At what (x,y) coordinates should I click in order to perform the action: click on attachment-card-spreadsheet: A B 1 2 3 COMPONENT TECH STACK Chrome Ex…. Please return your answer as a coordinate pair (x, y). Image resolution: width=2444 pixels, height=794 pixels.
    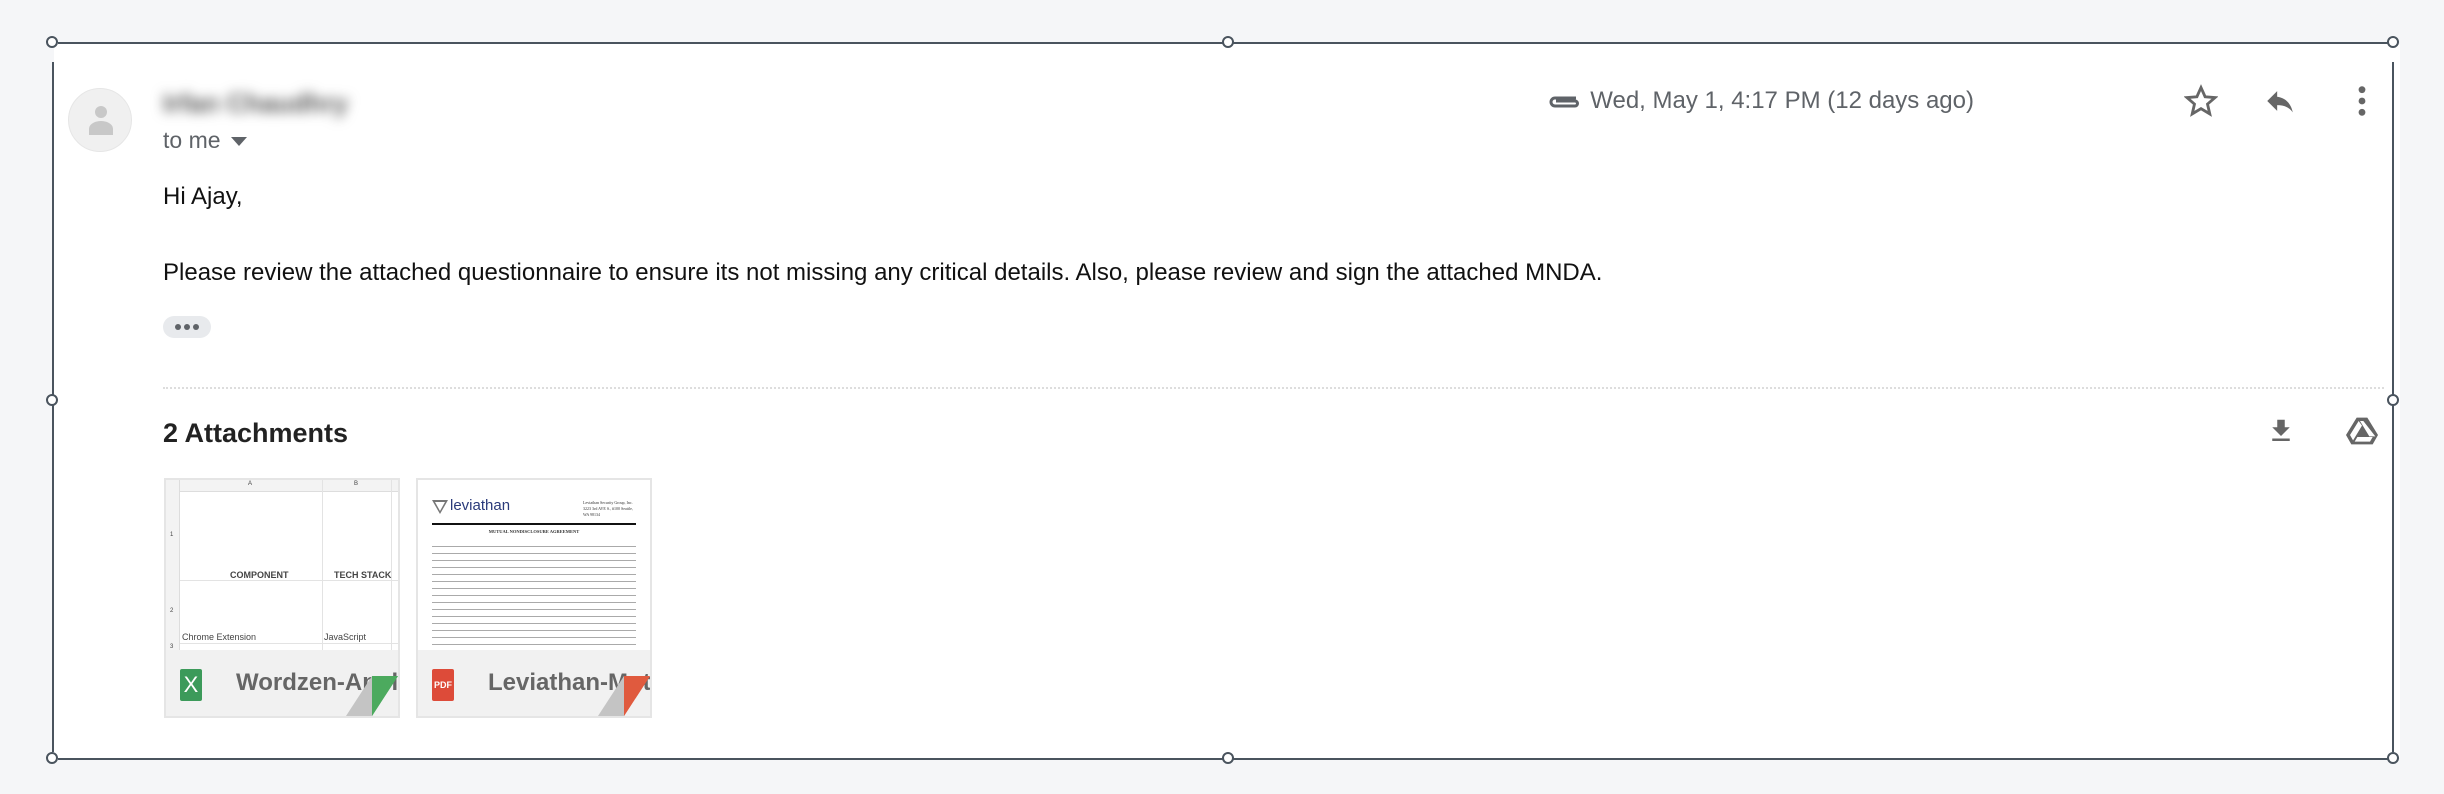
    Looking at the image, I should click on (282, 598).